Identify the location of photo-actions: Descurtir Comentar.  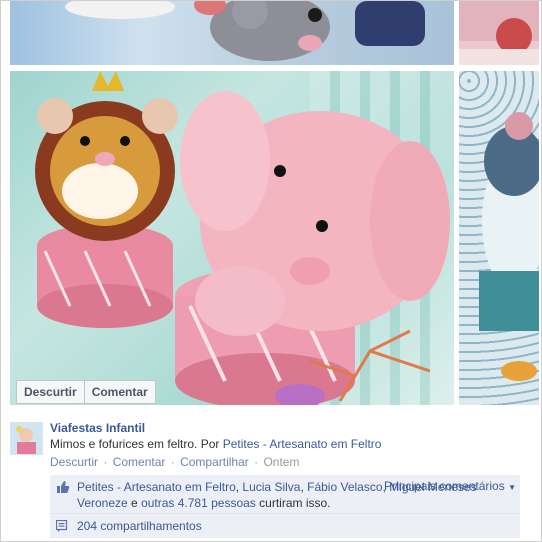
(86, 392).